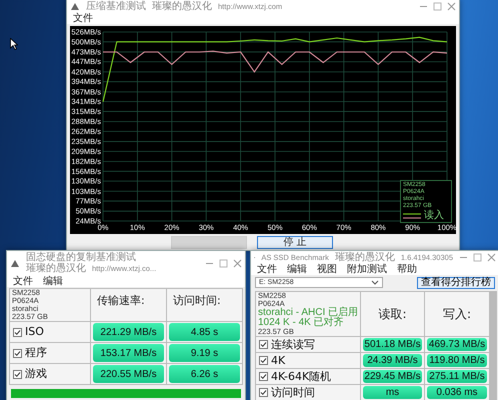 The width and height of the screenshot is (498, 400). Describe the element at coordinates (116, 6) in the screenshot. I see `window-title: 压缩基准测试` at that location.